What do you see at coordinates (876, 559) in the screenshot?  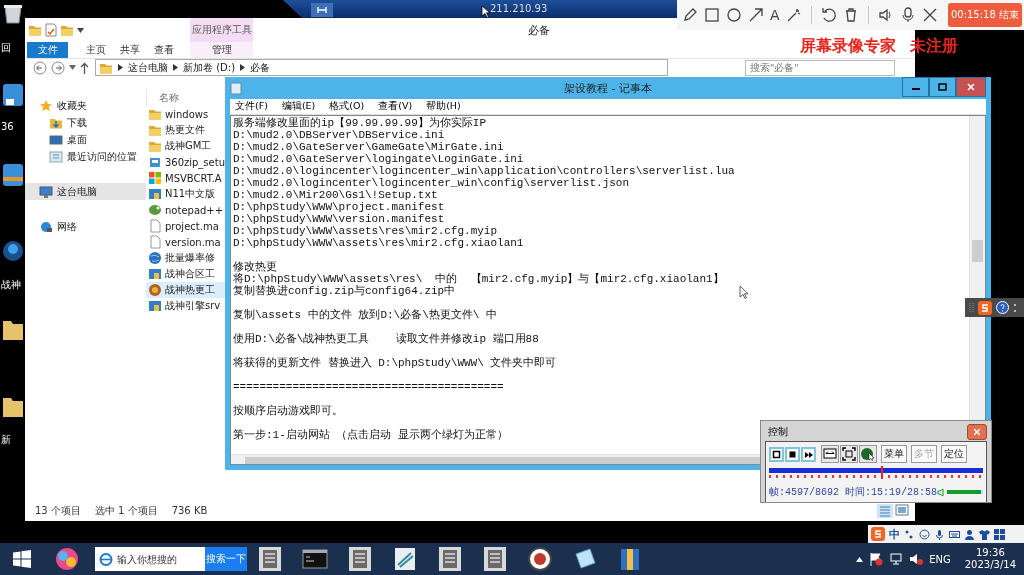 I see `flag-icon` at bounding box center [876, 559].